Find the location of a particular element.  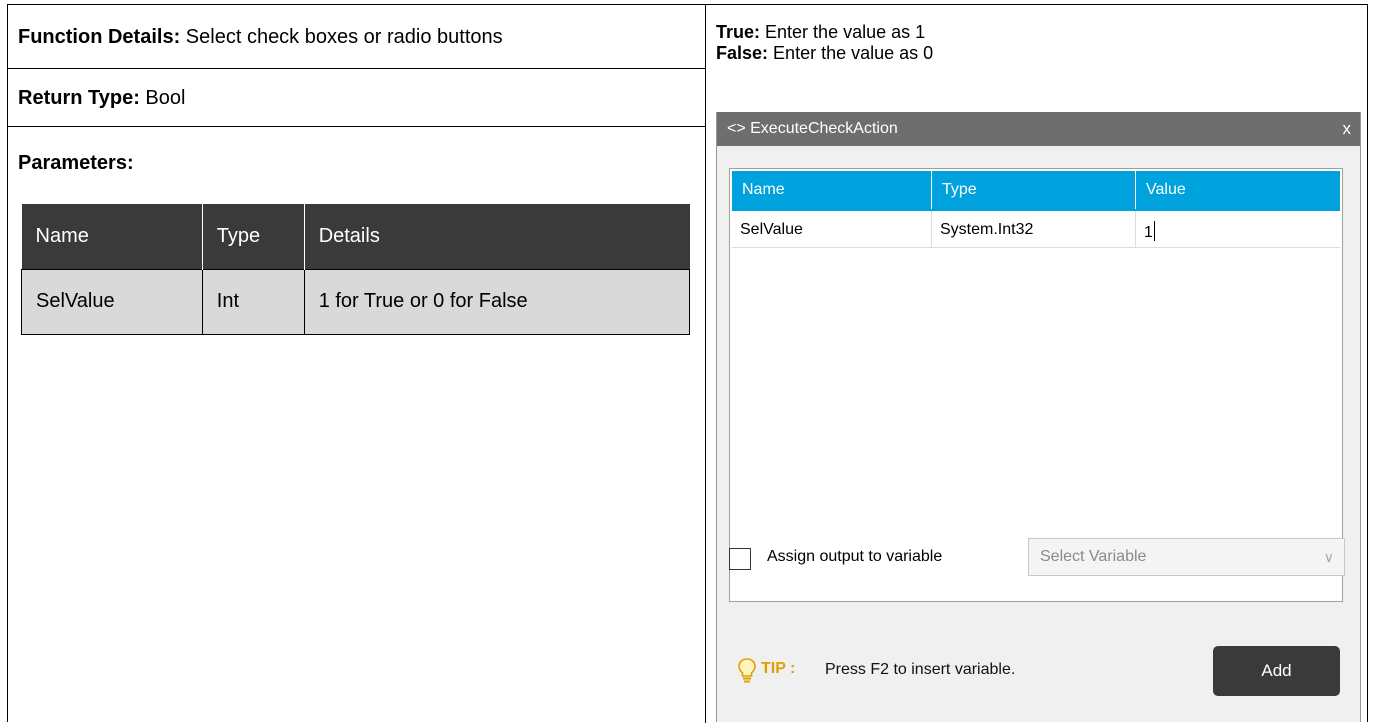

grid-header-type: Type is located at coordinates (959, 190).